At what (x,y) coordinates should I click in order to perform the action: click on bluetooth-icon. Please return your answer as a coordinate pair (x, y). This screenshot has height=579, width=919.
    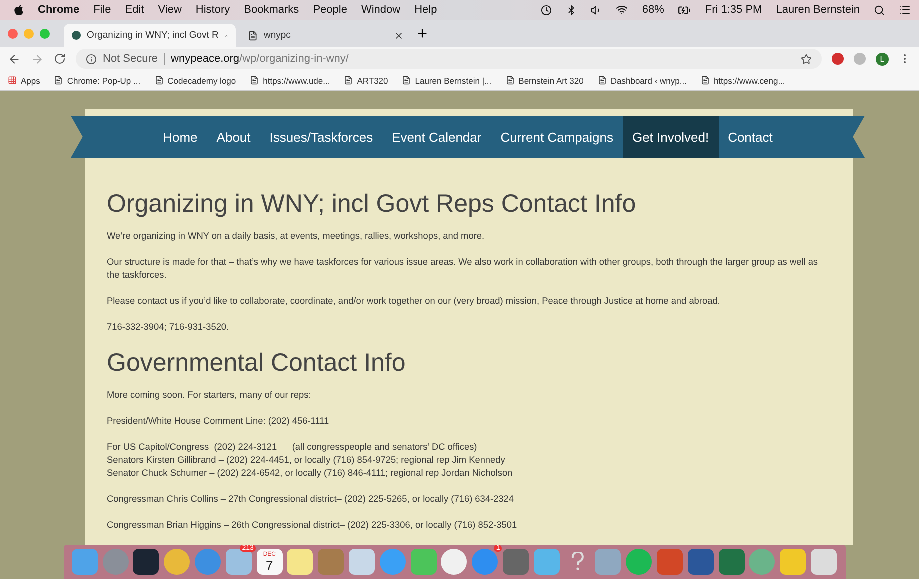
    Looking at the image, I should click on (572, 10).